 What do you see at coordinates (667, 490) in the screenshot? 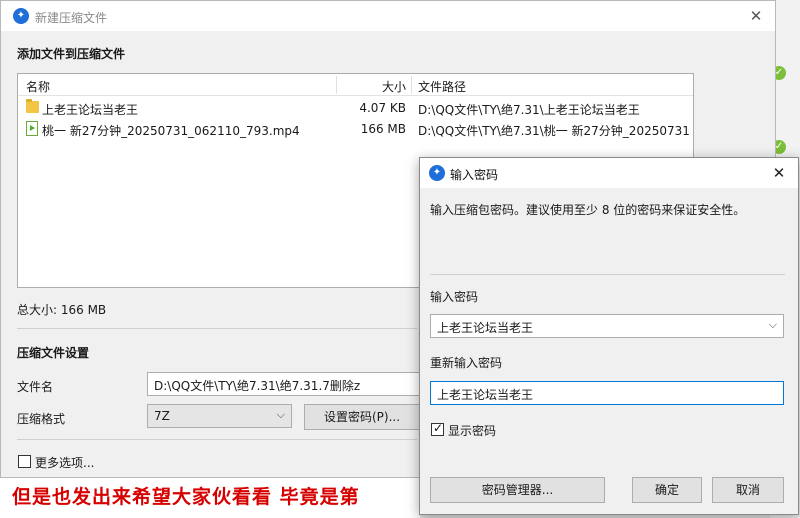
I see `ok-button: 确定` at bounding box center [667, 490].